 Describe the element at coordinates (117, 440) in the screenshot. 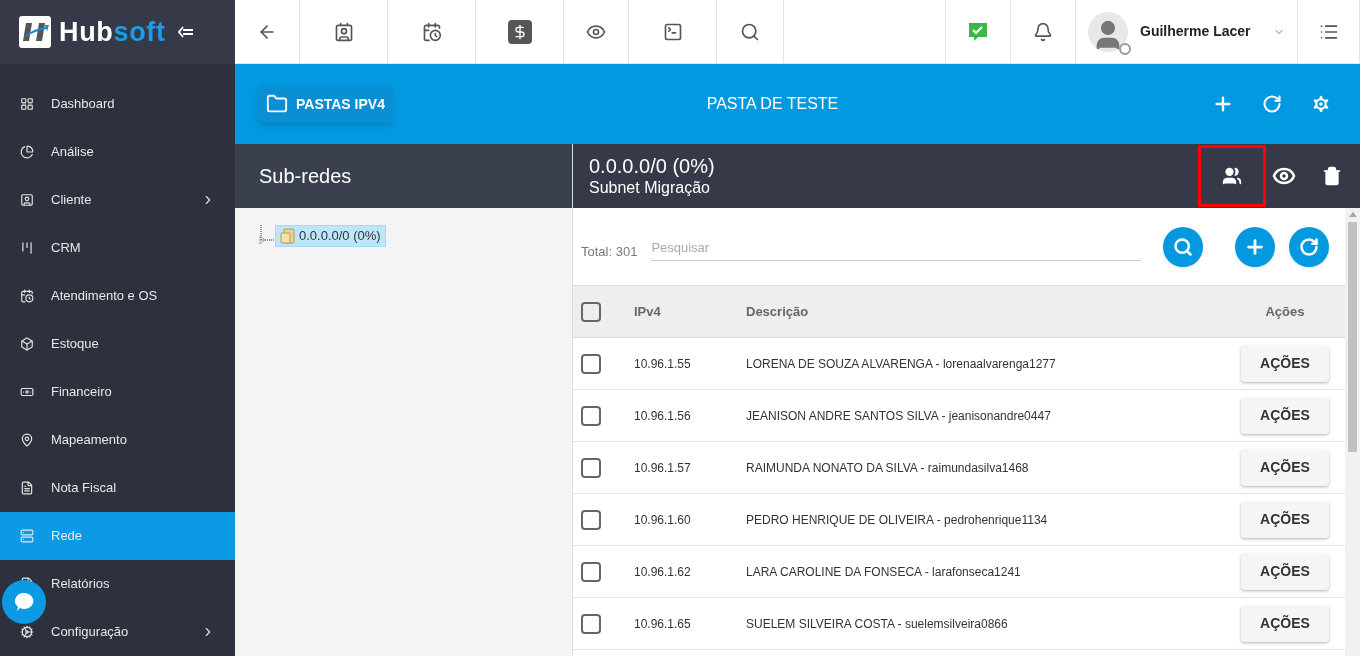

I see `sidebar-item: Mapeamento` at that location.